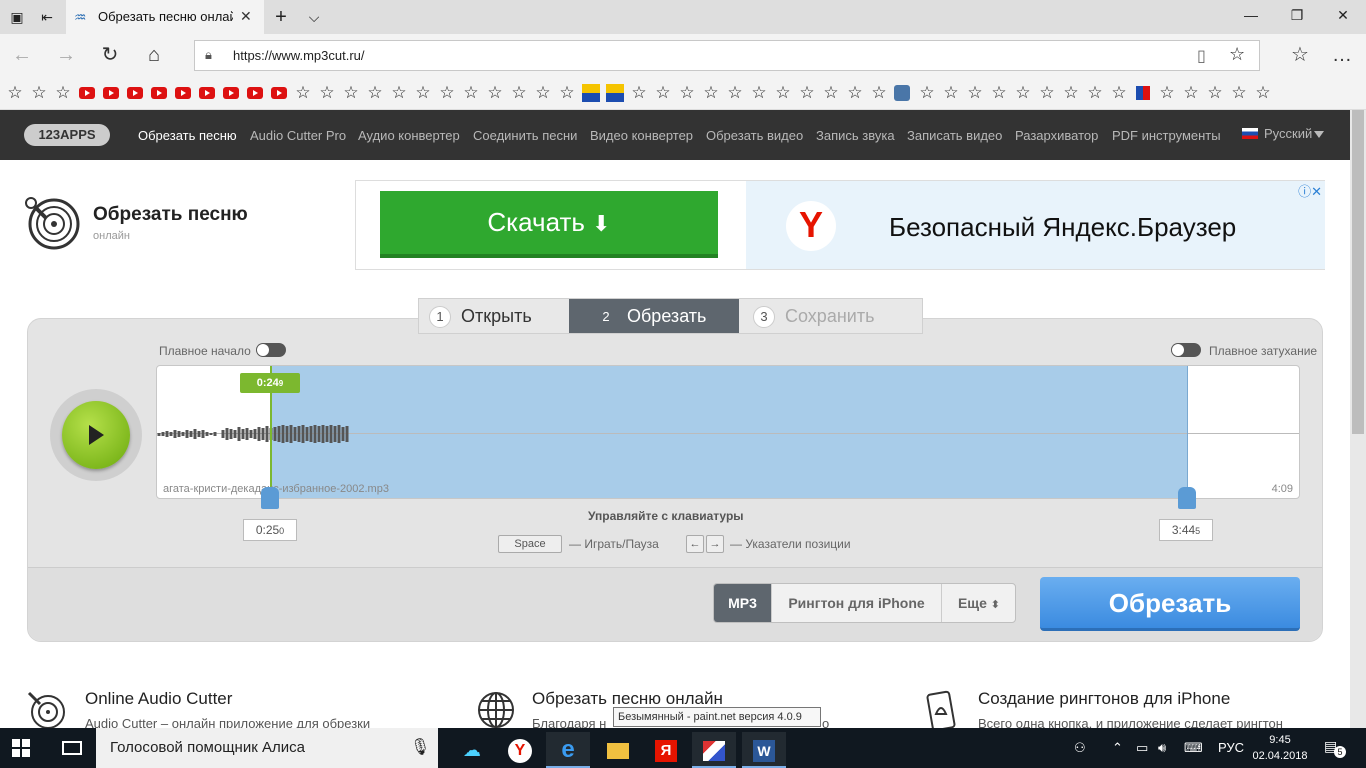 The width and height of the screenshot is (1366, 768). What do you see at coordinates (1117, 748) in the screenshot?
I see `tray-expand-chevron-icon: ⌃` at bounding box center [1117, 748].